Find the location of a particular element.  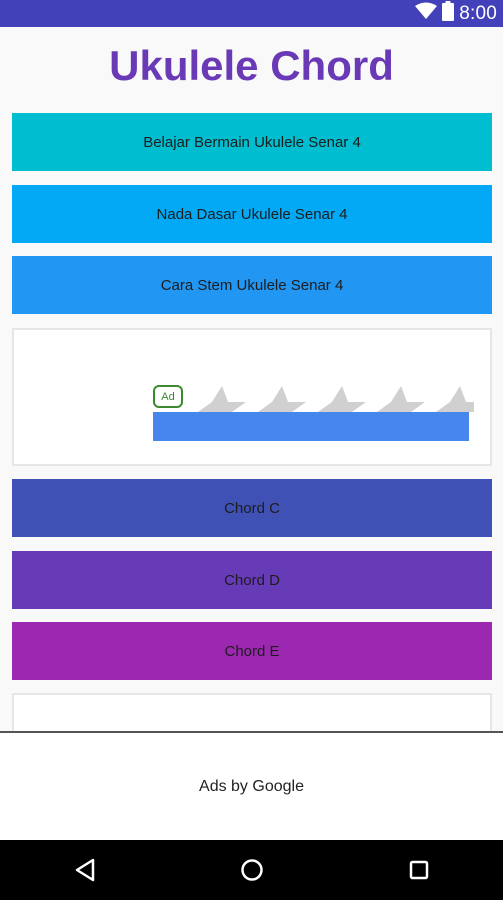

ad-card: Ad is located at coordinates (252, 397).